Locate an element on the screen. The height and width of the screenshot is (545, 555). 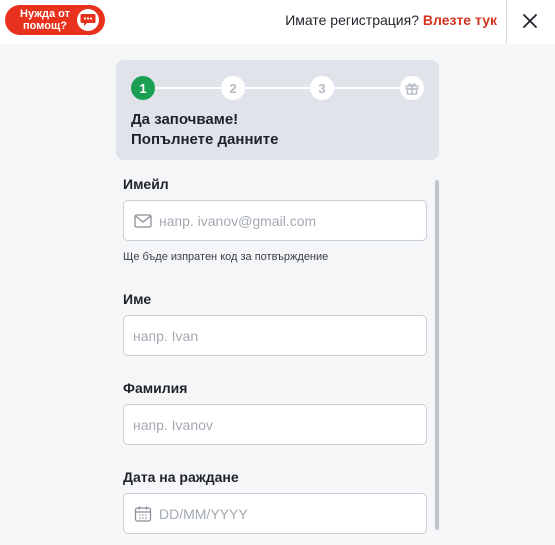
first-name-field is located at coordinates (275, 335).